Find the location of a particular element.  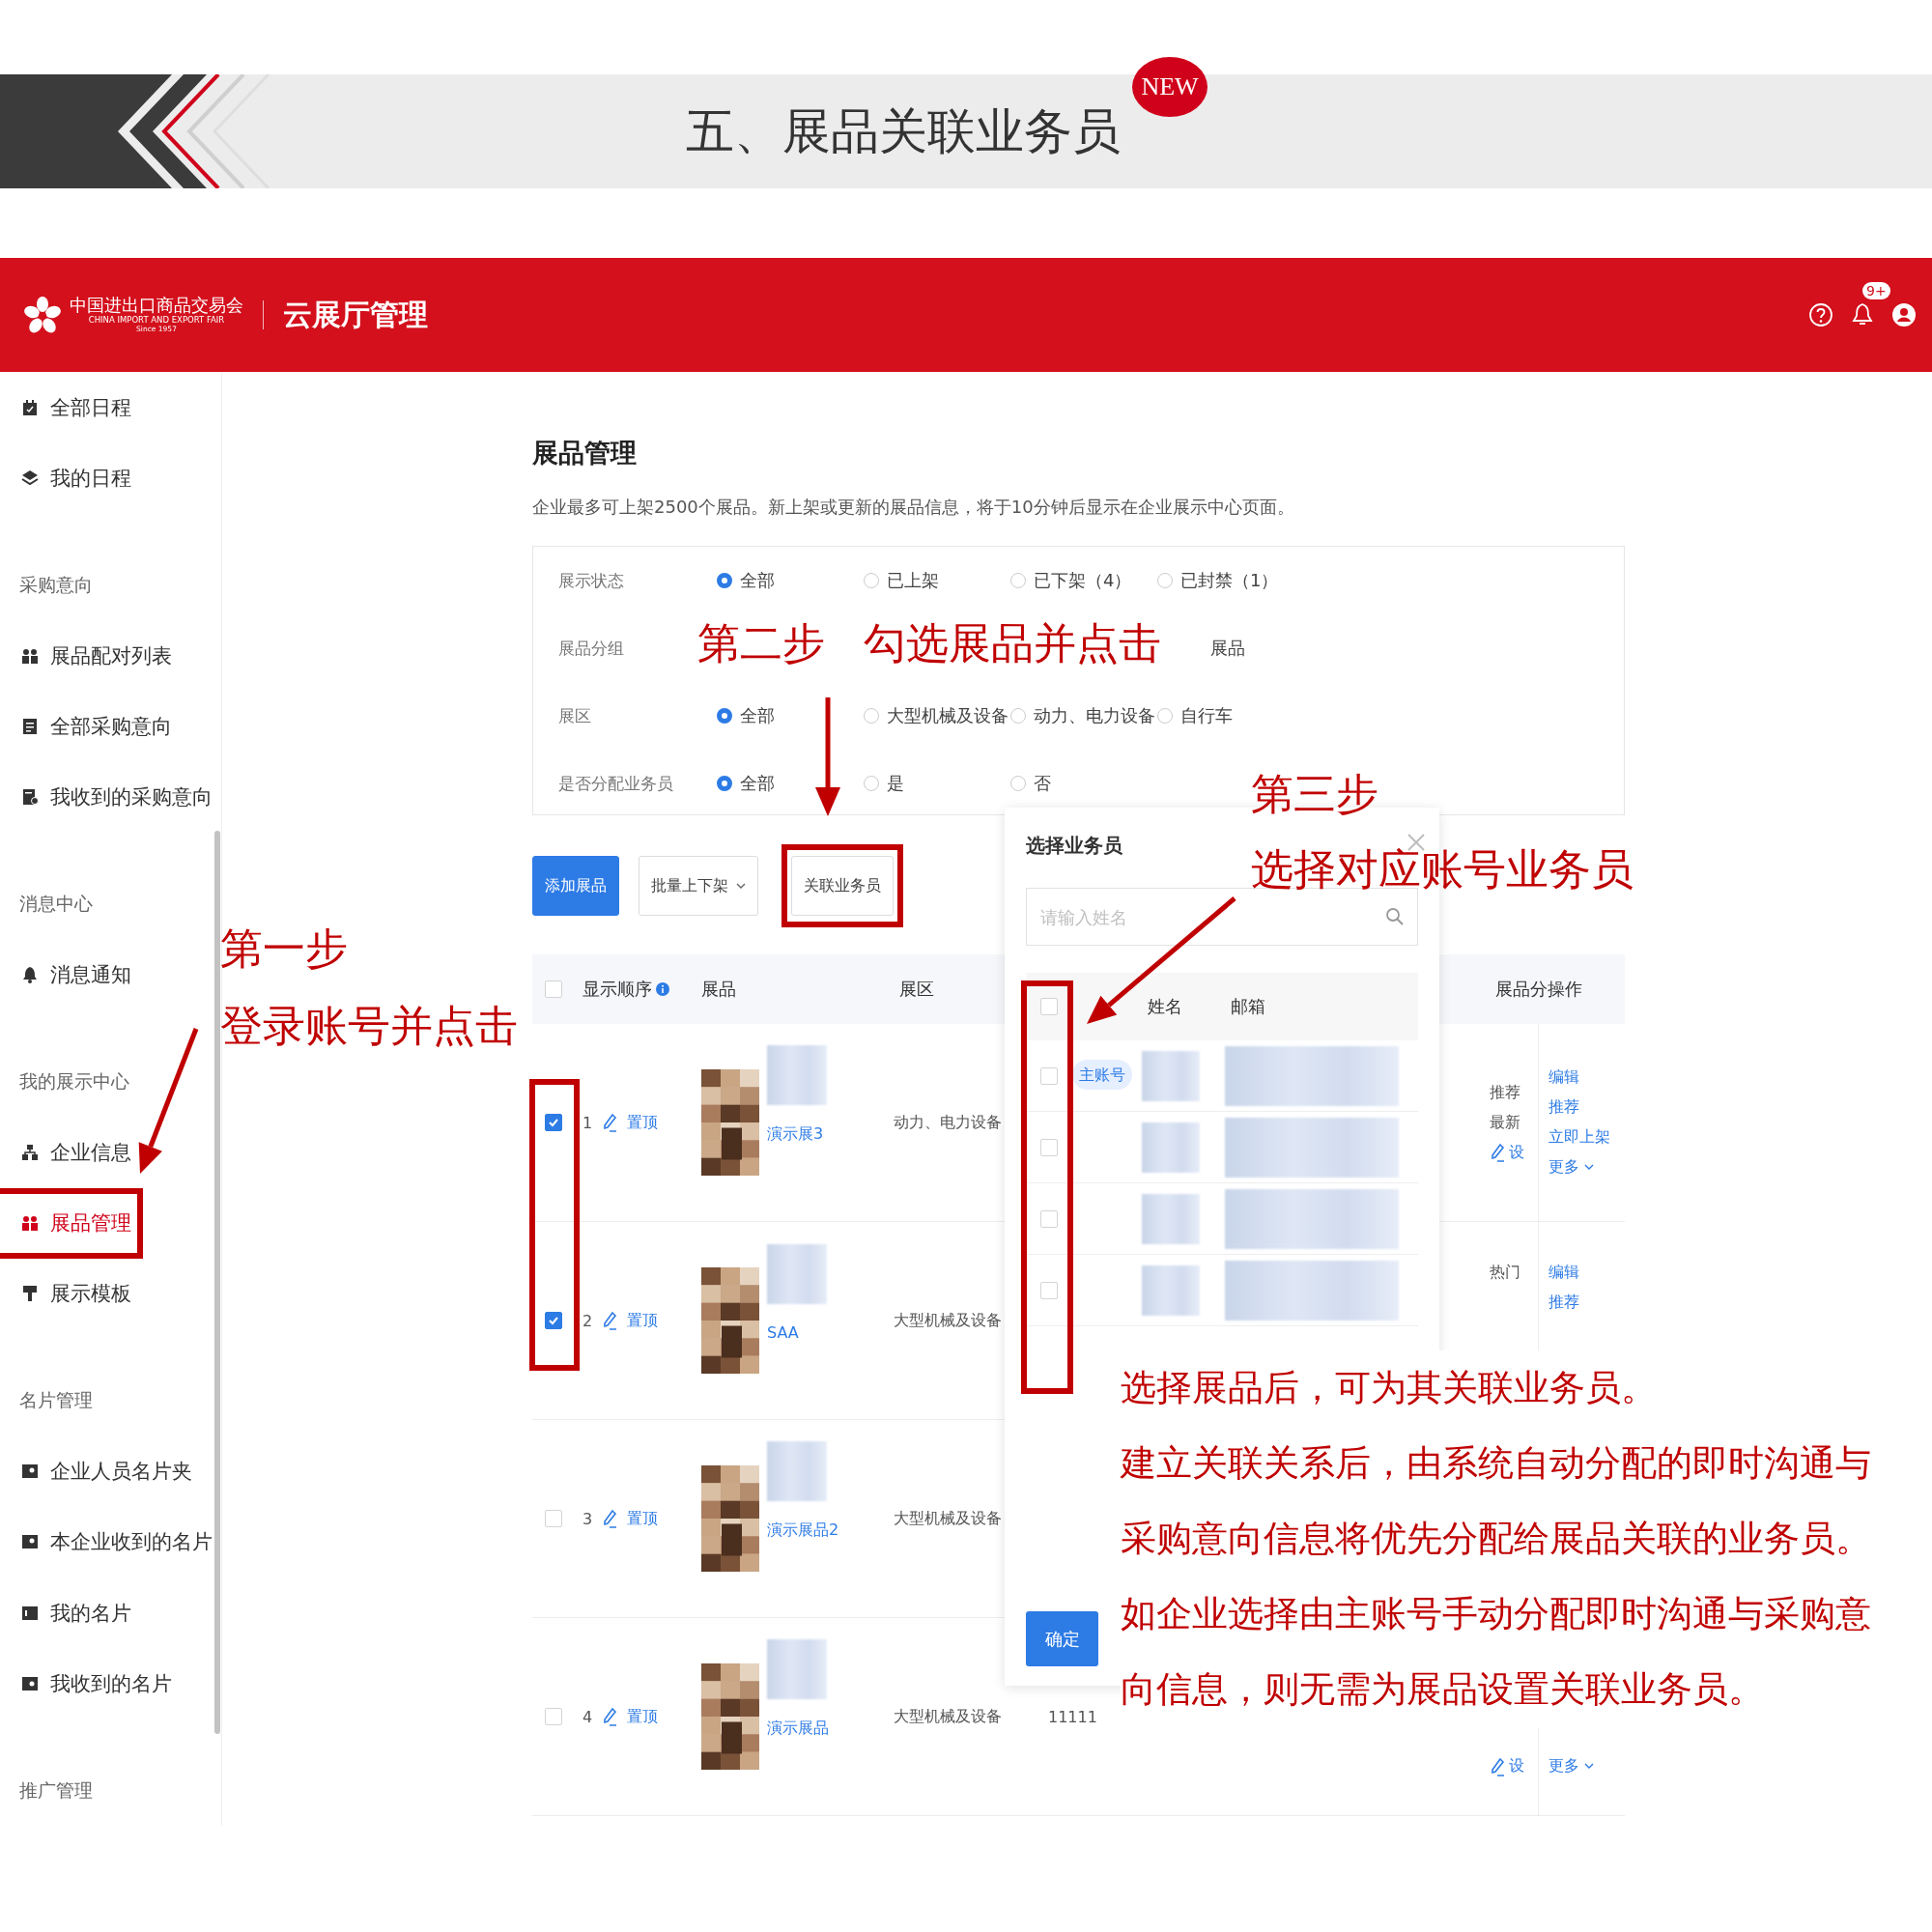

order-number: 2 is located at coordinates (587, 1320).